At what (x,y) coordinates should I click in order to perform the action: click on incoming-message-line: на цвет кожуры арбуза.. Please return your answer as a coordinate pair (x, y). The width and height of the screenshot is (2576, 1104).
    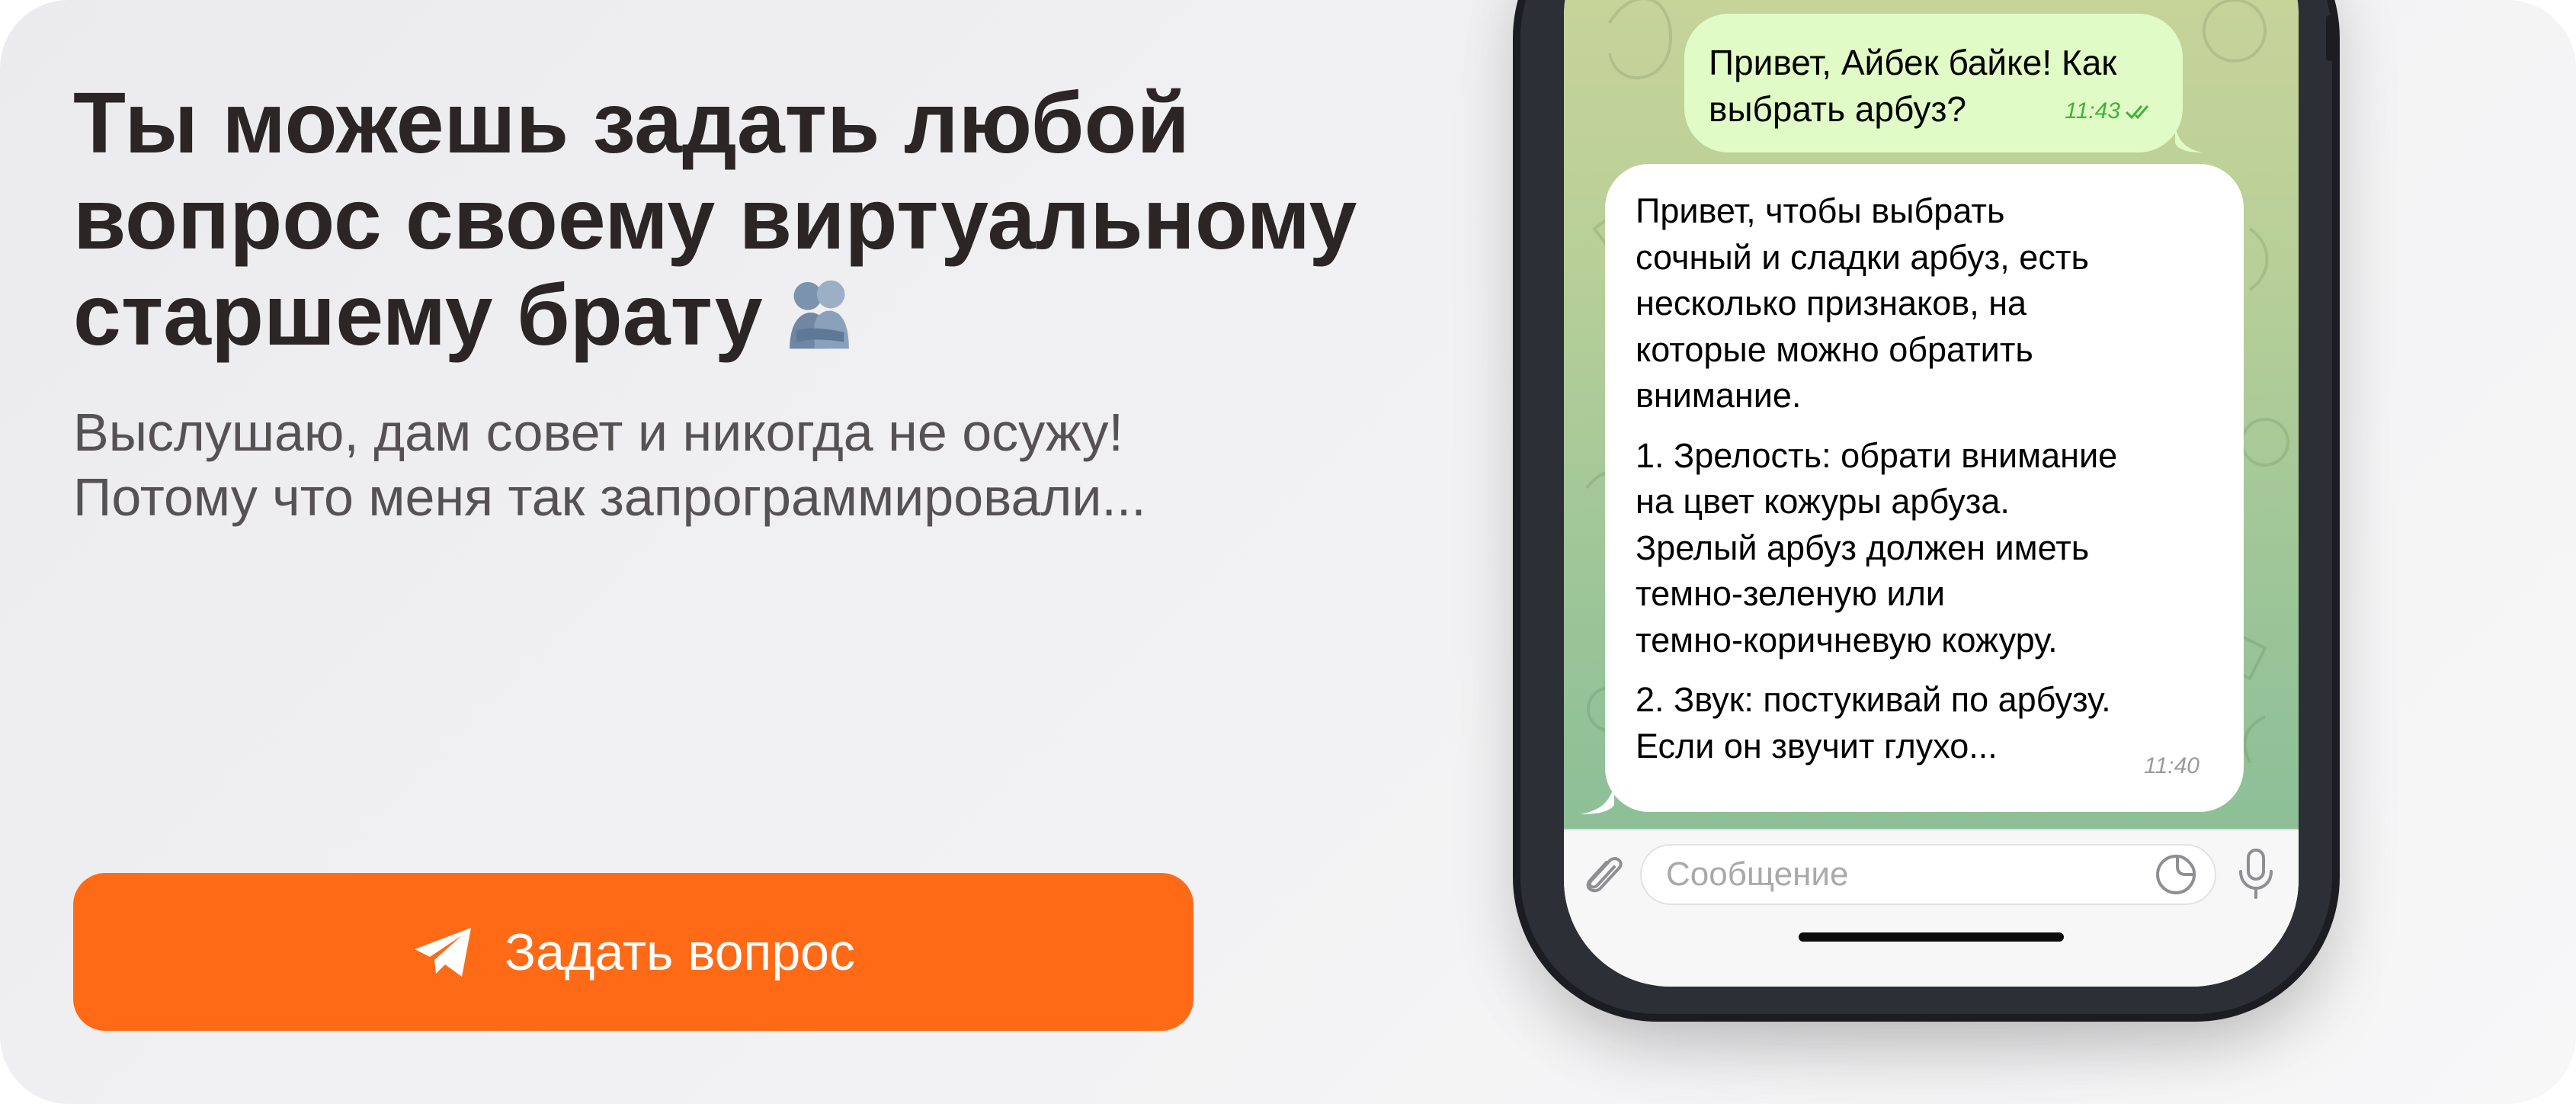
    Looking at the image, I should click on (1823, 502).